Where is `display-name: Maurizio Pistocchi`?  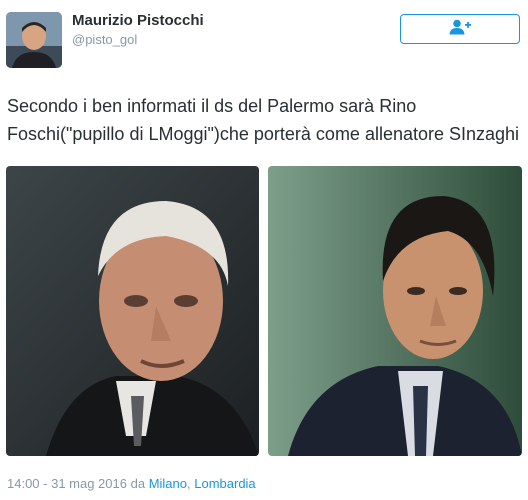 display-name: Maurizio Pistocchi is located at coordinates (138, 20).